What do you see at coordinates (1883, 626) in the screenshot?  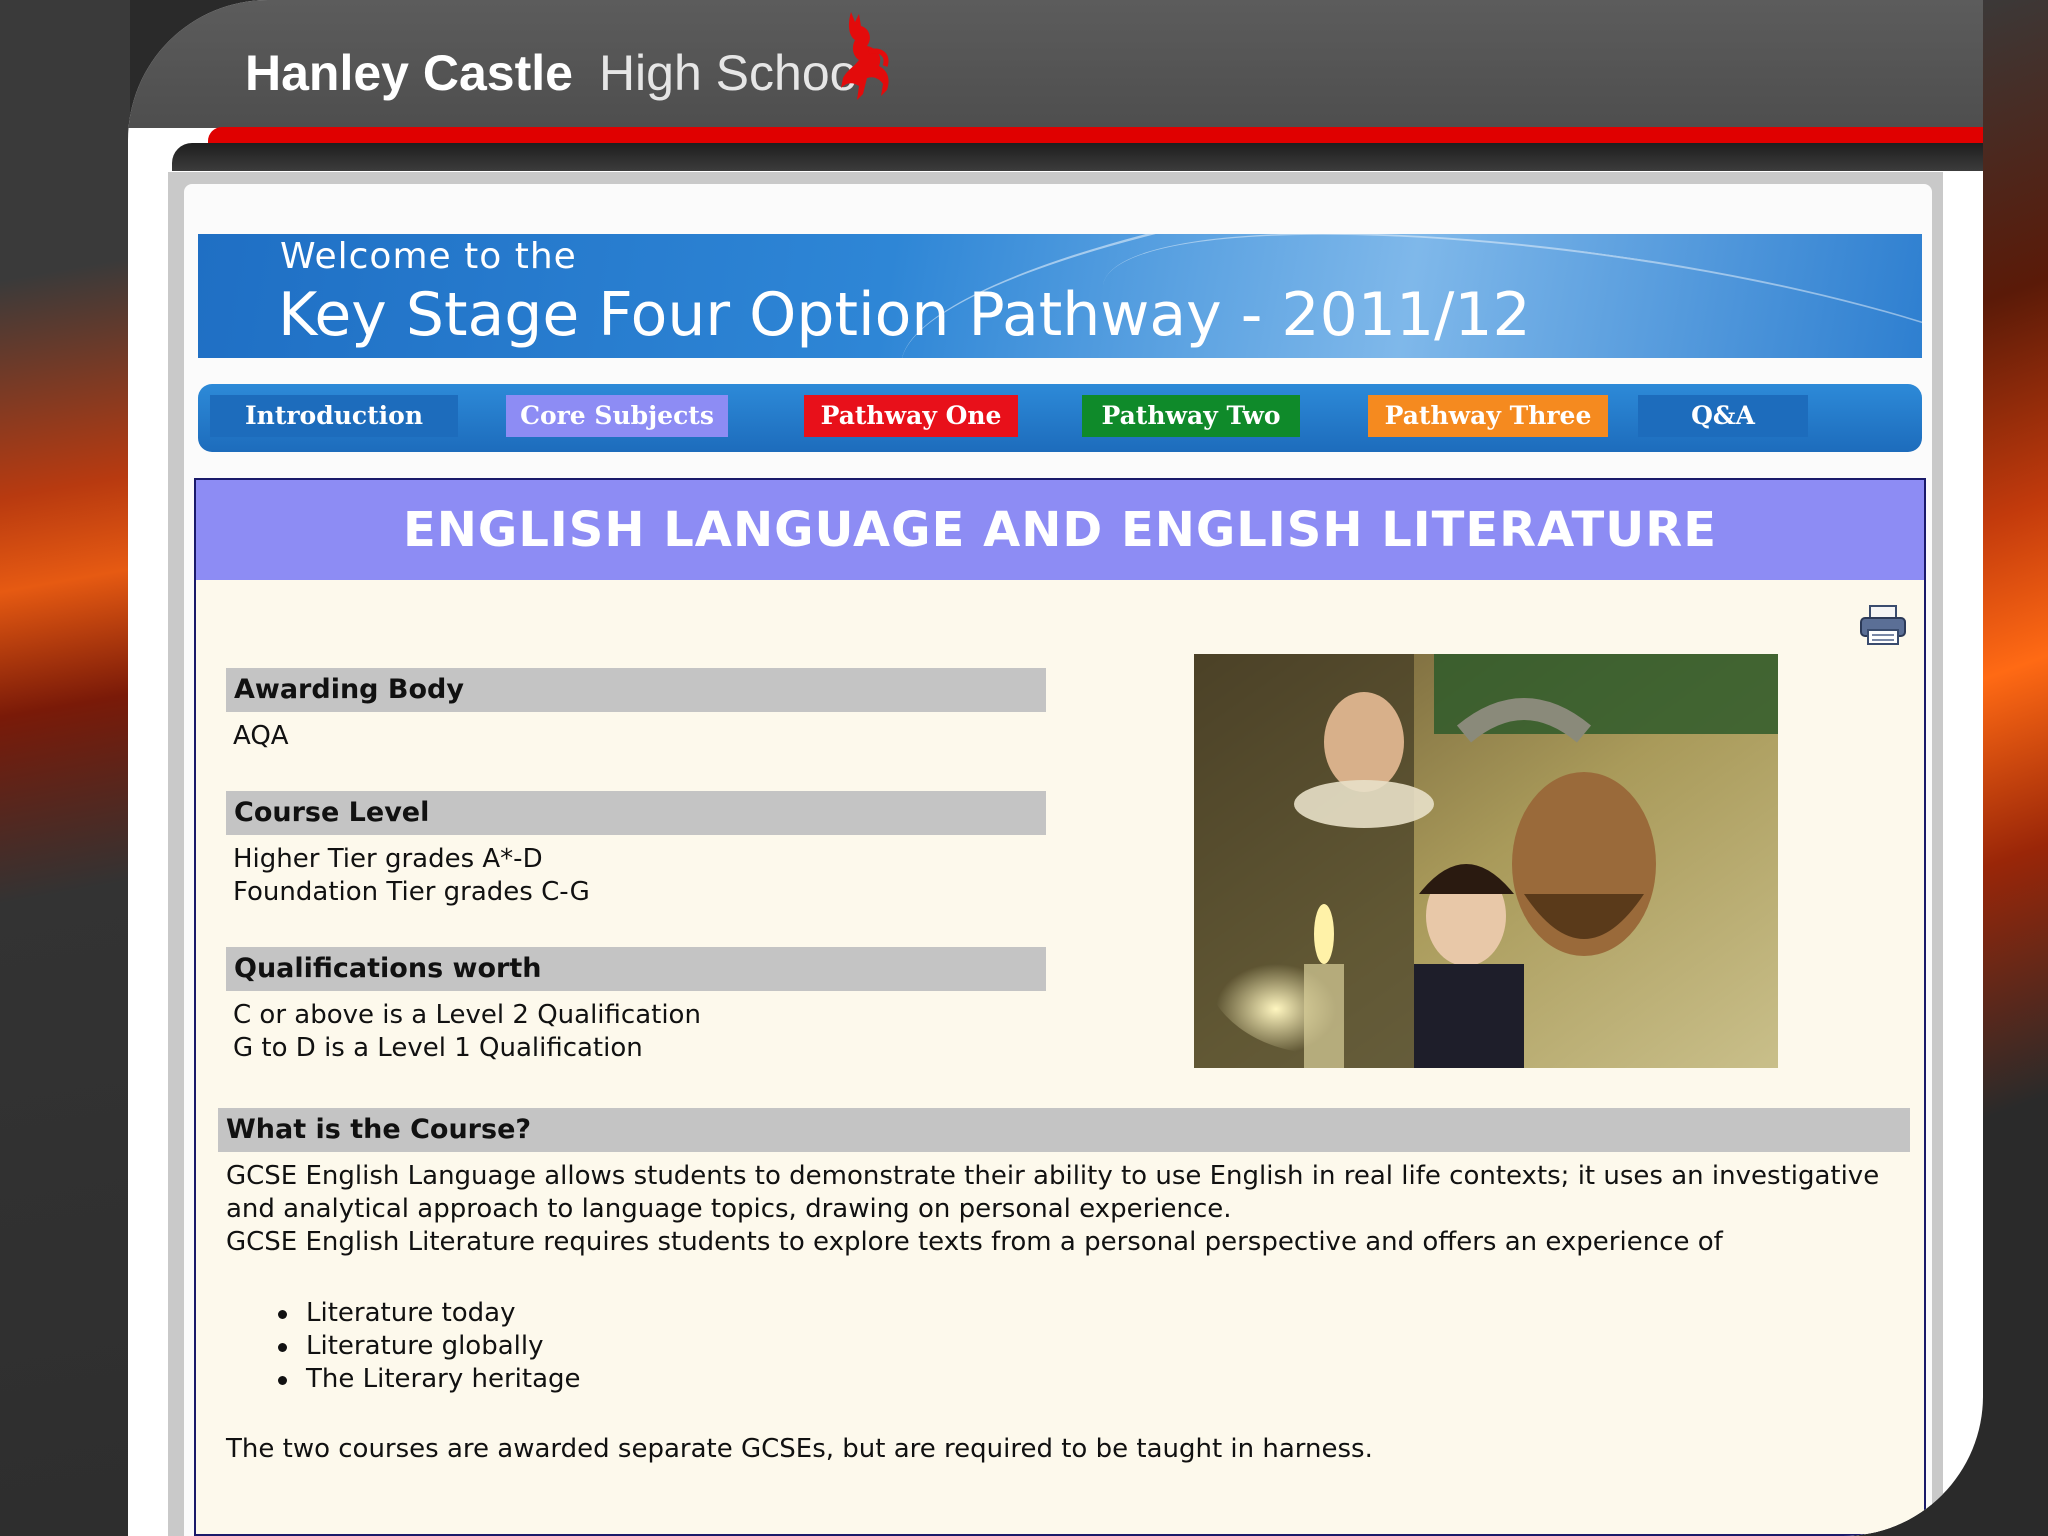 I see `print-icon` at bounding box center [1883, 626].